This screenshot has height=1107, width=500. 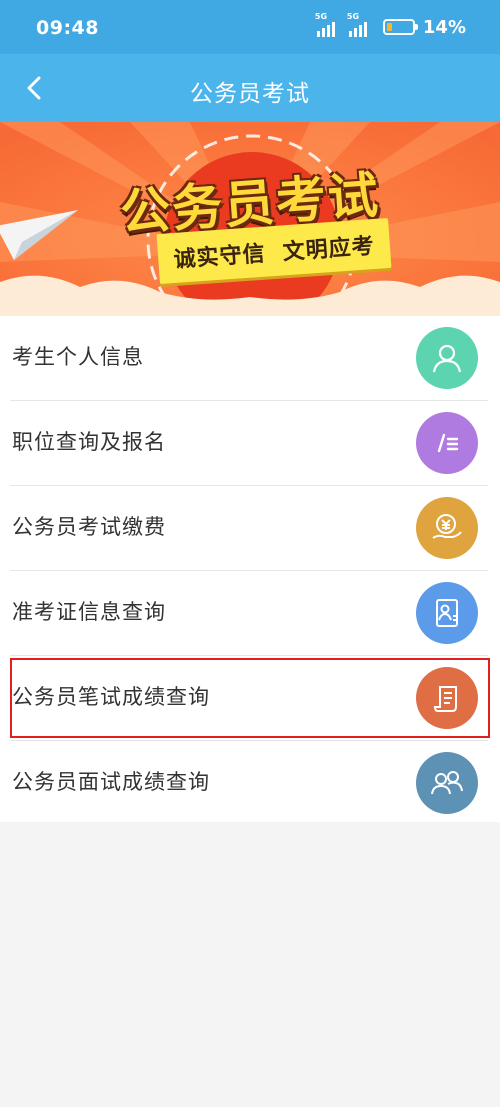 I want to click on menu-item-admission-ticket: 准考证信息查询, so click(x=250, y=613).